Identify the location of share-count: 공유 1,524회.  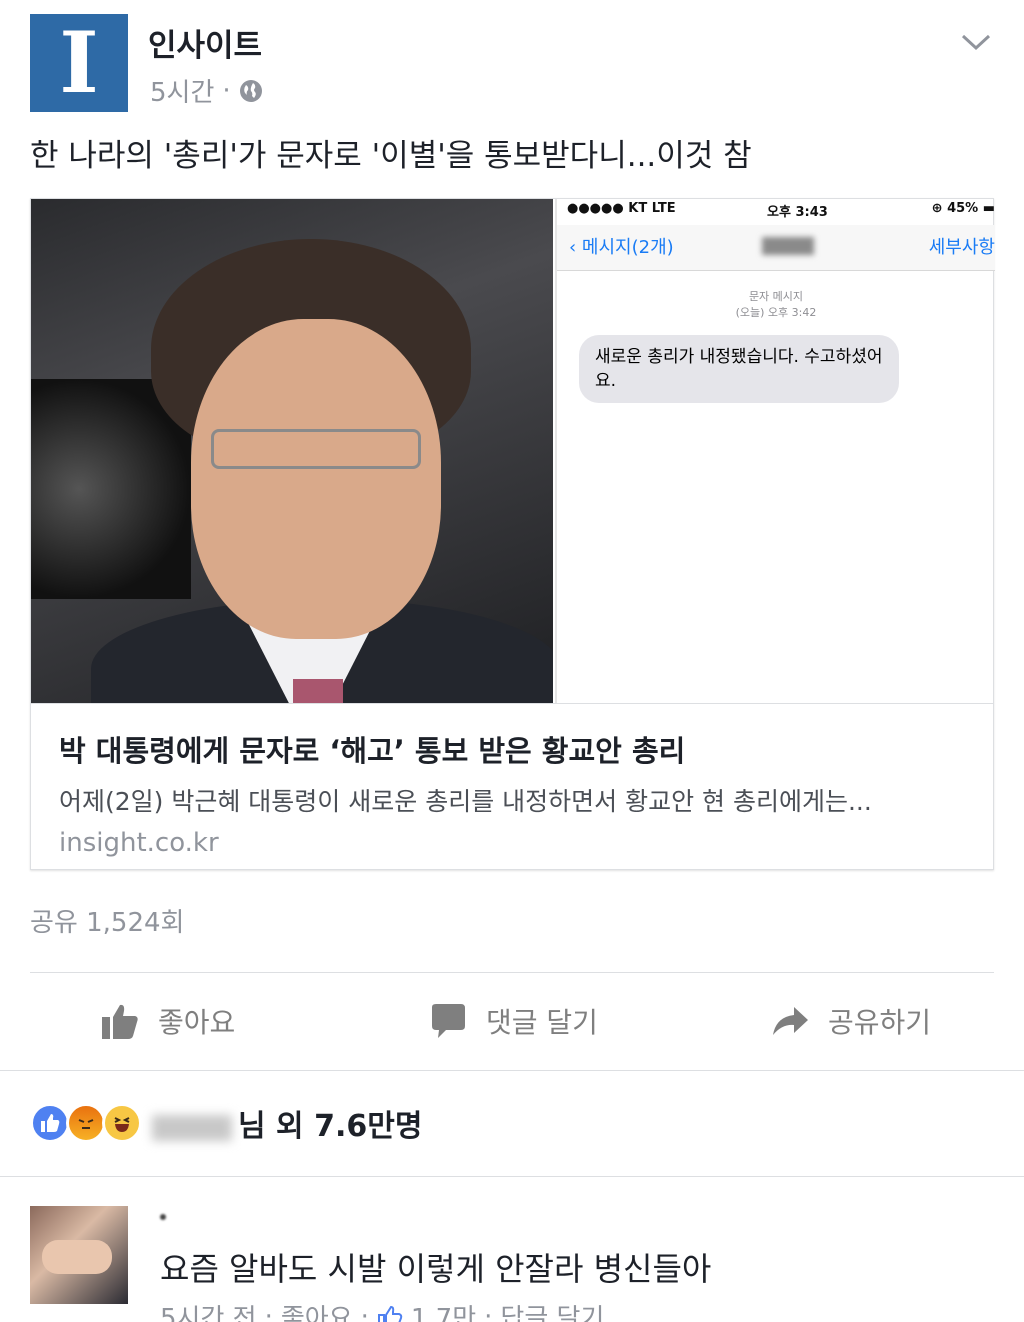
(107, 920).